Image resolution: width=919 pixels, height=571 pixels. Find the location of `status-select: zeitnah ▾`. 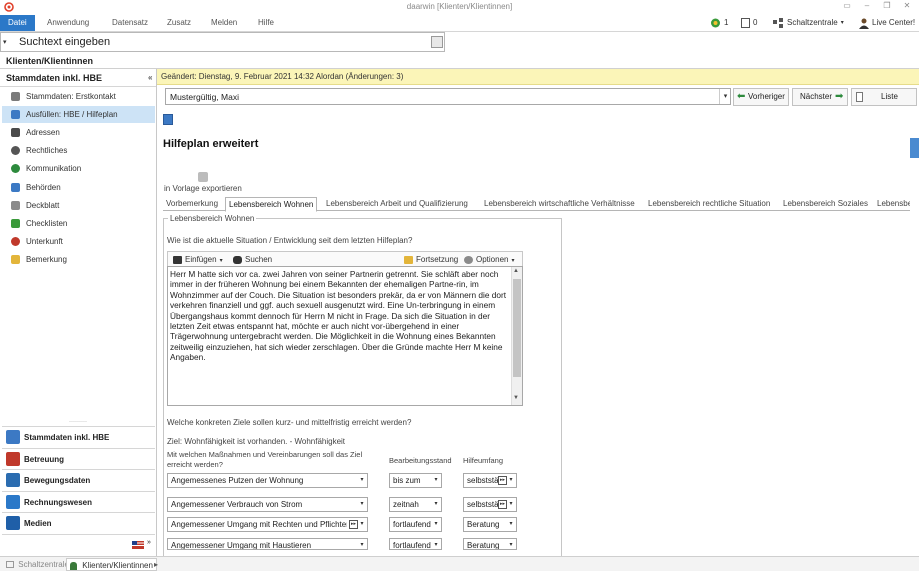

status-select: zeitnah ▾ is located at coordinates (415, 504).